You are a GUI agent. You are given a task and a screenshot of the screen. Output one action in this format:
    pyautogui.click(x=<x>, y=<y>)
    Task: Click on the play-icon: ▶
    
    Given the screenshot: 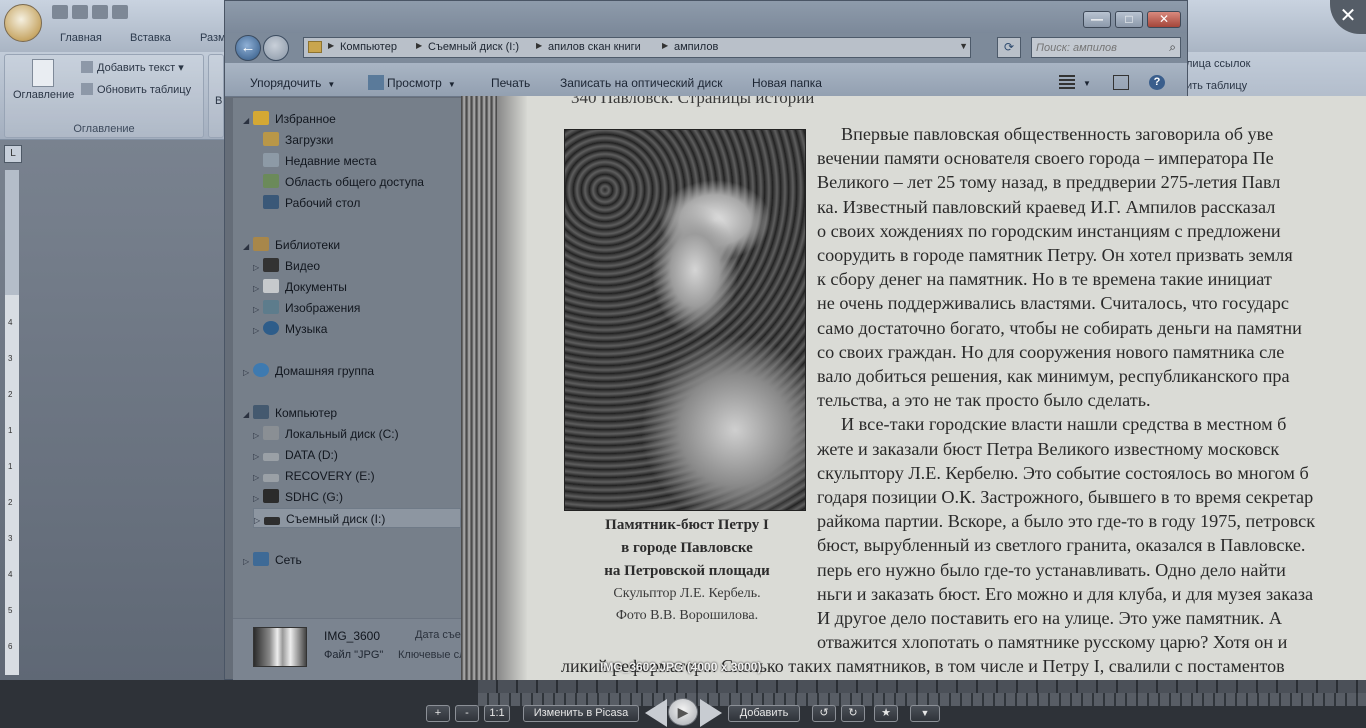 What is the action you would take?
    pyautogui.click(x=683, y=712)
    